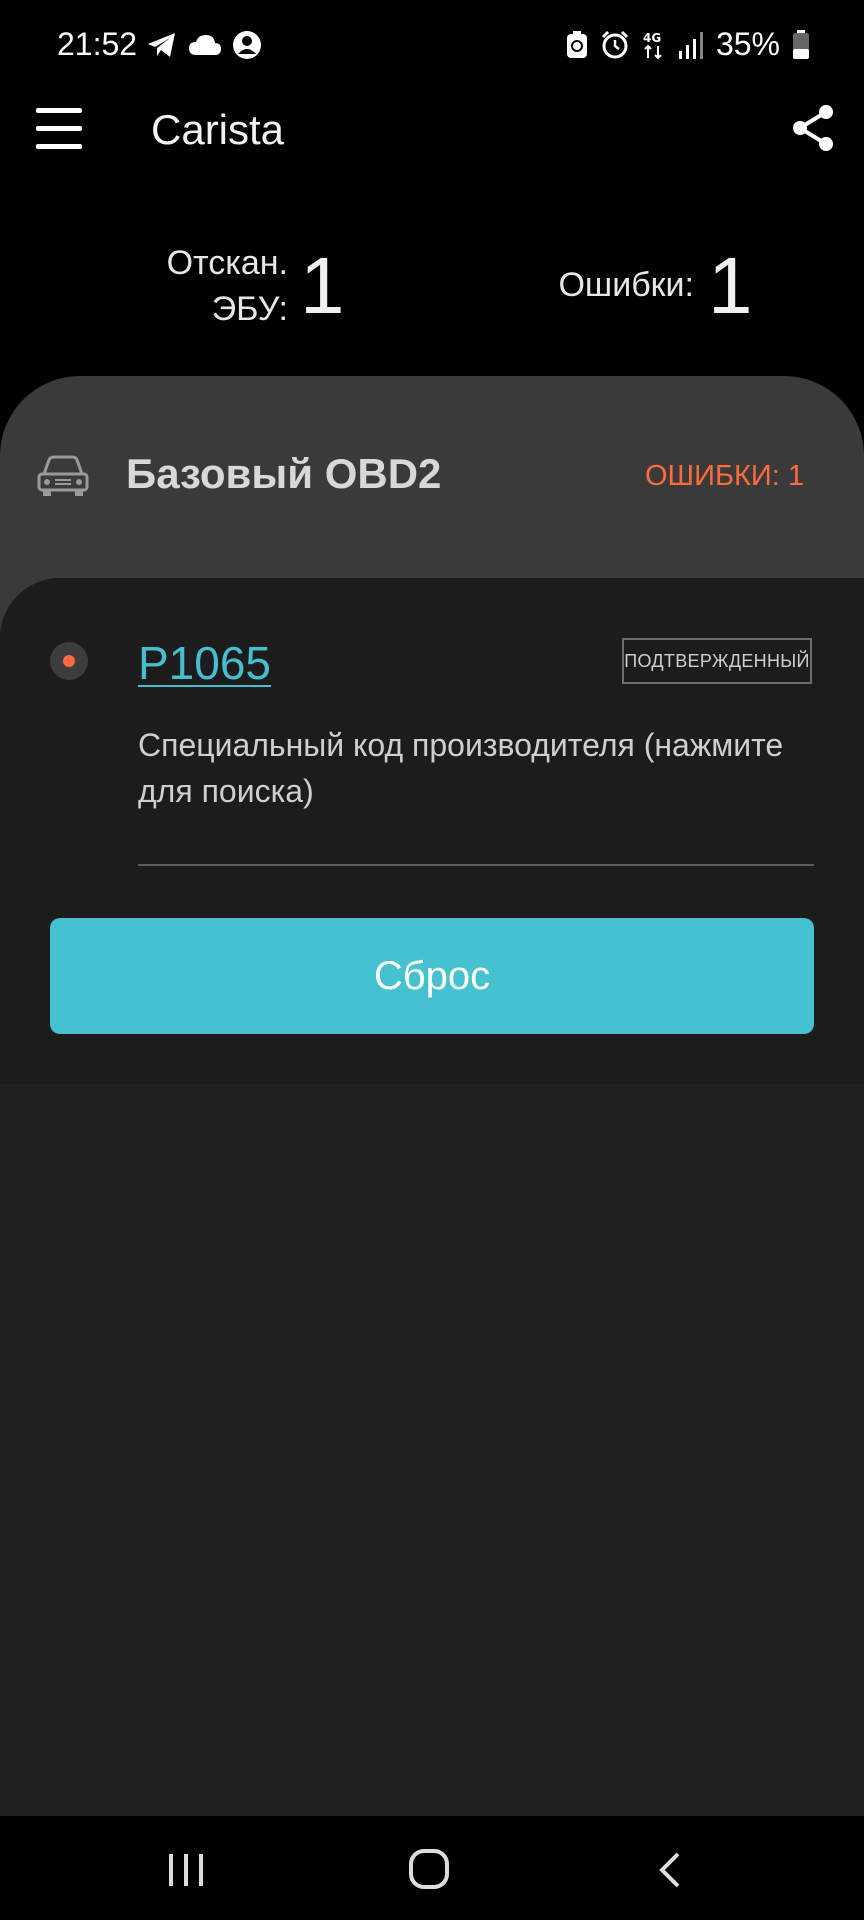  I want to click on signal-icon, so click(691, 45).